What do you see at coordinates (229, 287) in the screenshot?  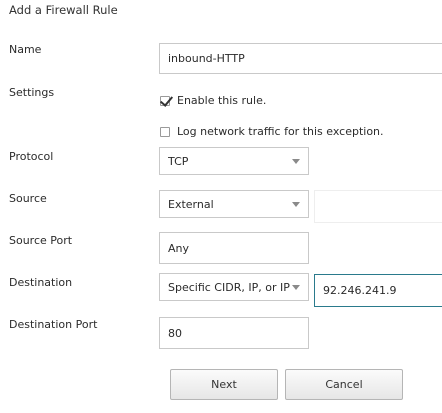 I see `destination-select-value: Specific CIDR, IP, or IP` at bounding box center [229, 287].